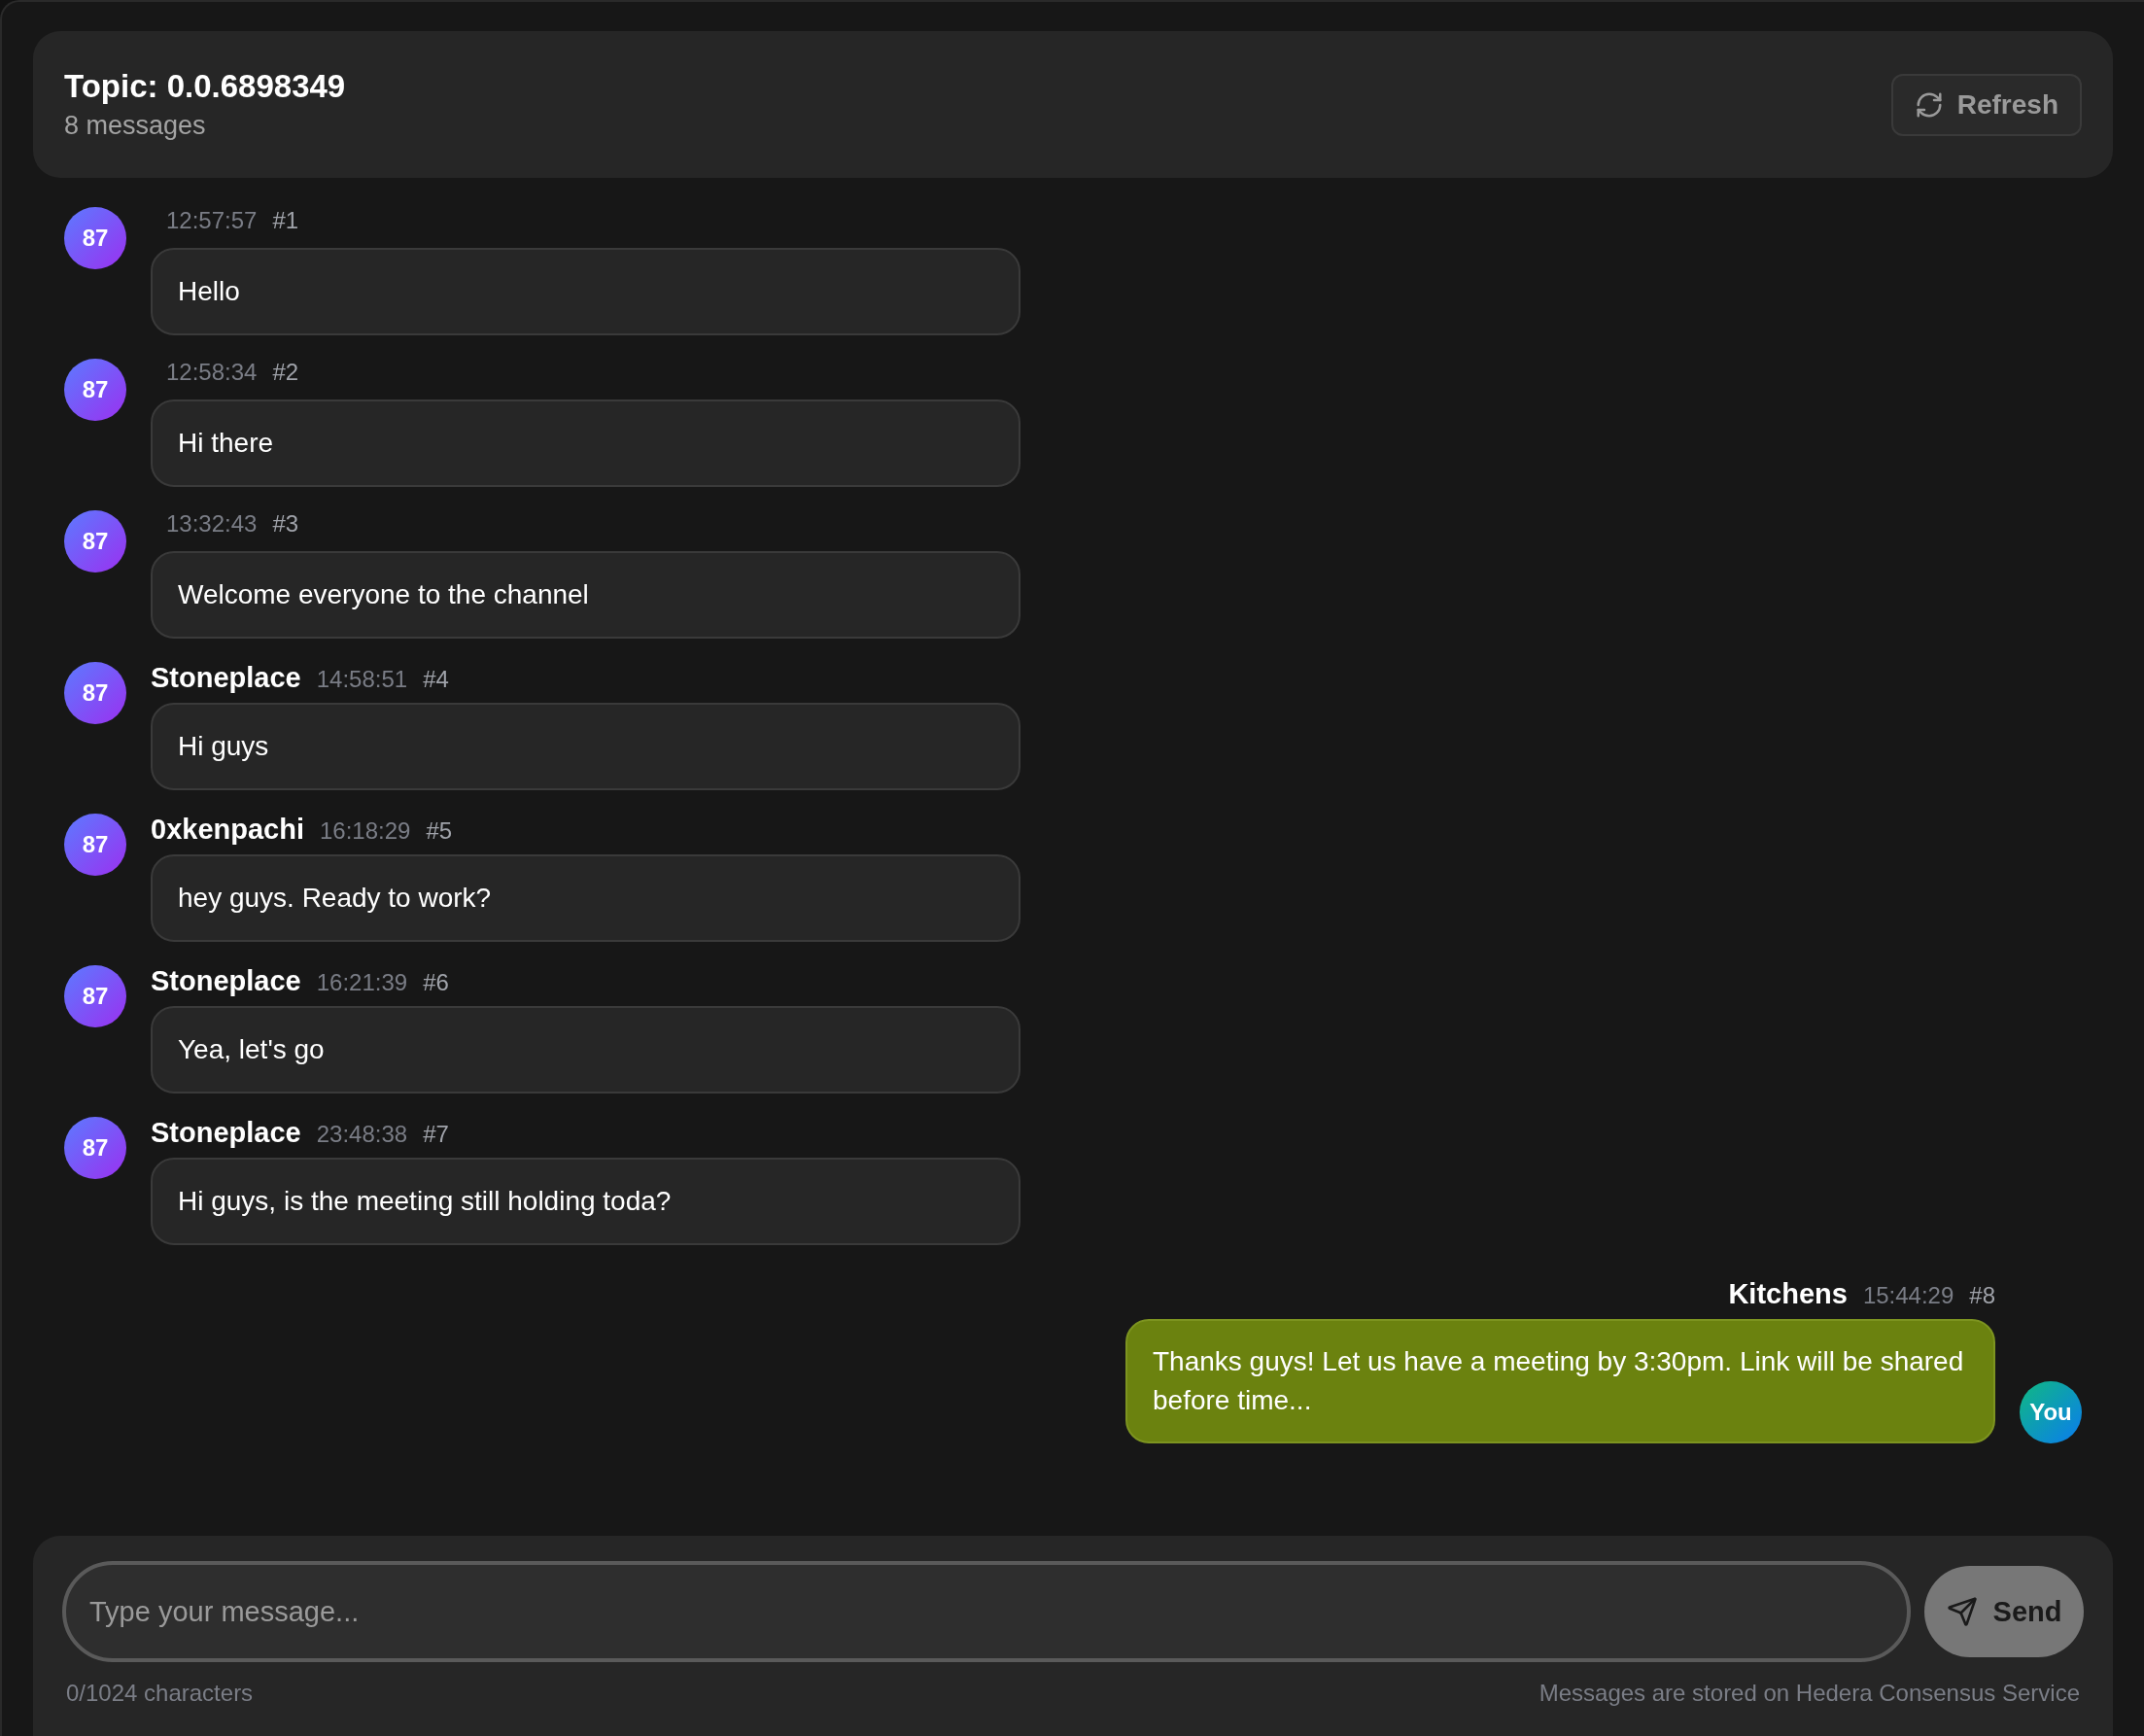 Image resolution: width=2144 pixels, height=1736 pixels. What do you see at coordinates (436, 680) in the screenshot?
I see `message-number: #4` at bounding box center [436, 680].